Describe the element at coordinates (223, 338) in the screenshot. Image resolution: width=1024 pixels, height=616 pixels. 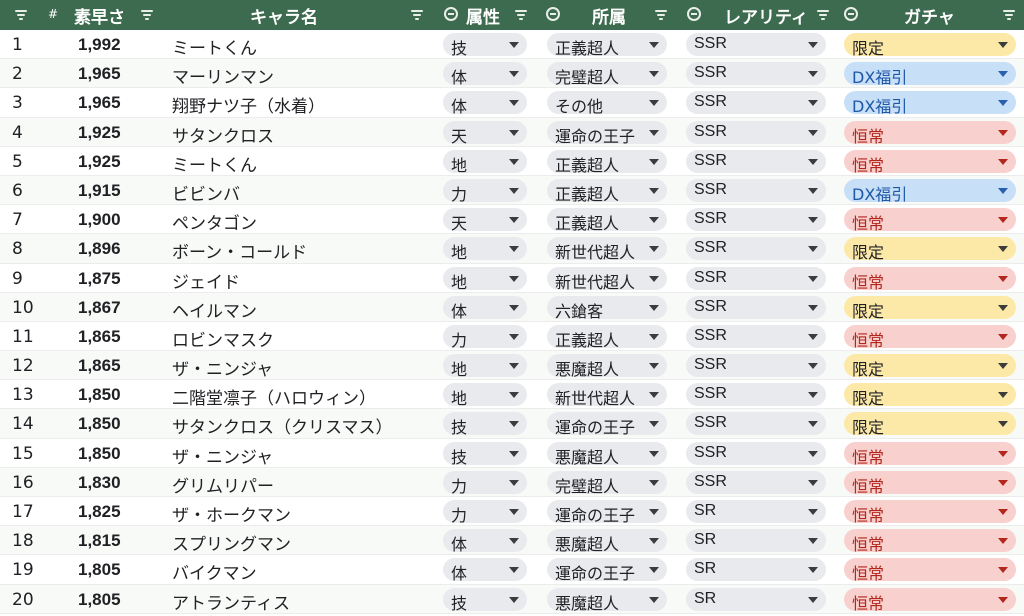
I see `character-name: ロビンマスク` at that location.